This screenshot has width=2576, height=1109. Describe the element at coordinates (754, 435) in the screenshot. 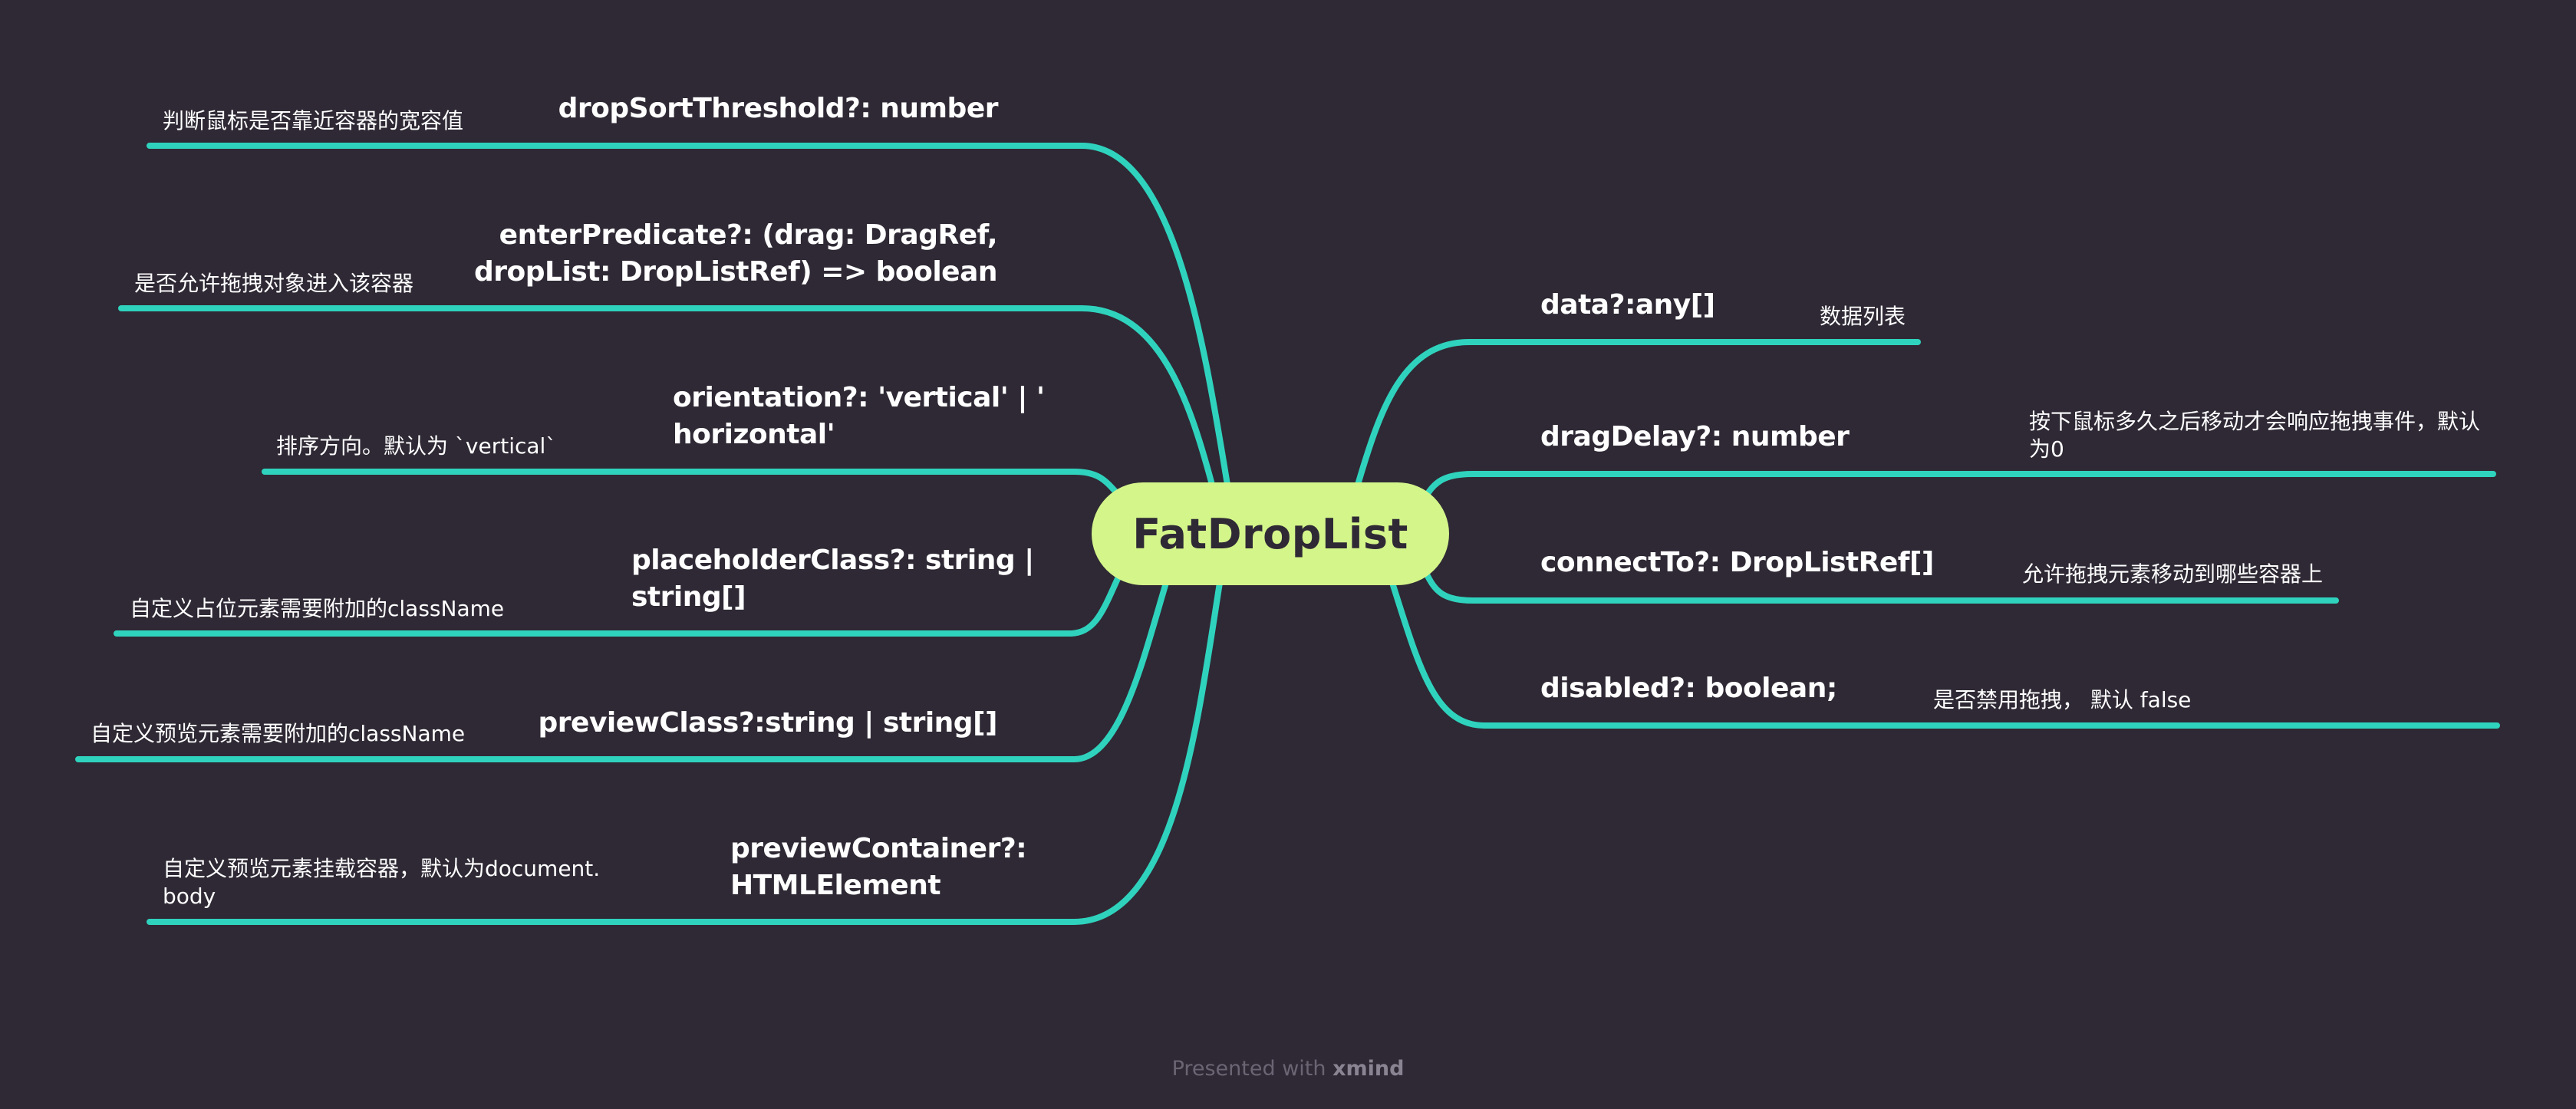

I see `topic-line: horizontal'` at that location.